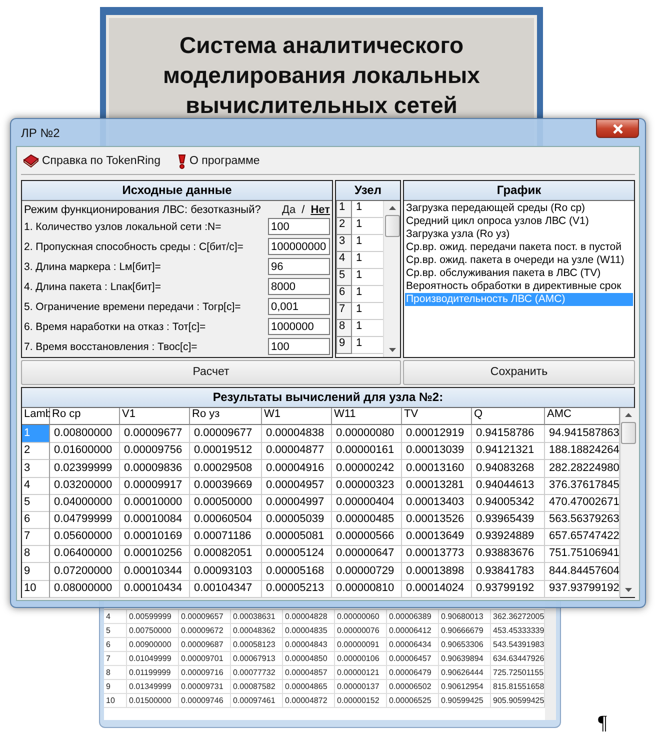  Describe the element at coordinates (219, 161) in the screenshot. I see `menu-item: О программе` at that location.